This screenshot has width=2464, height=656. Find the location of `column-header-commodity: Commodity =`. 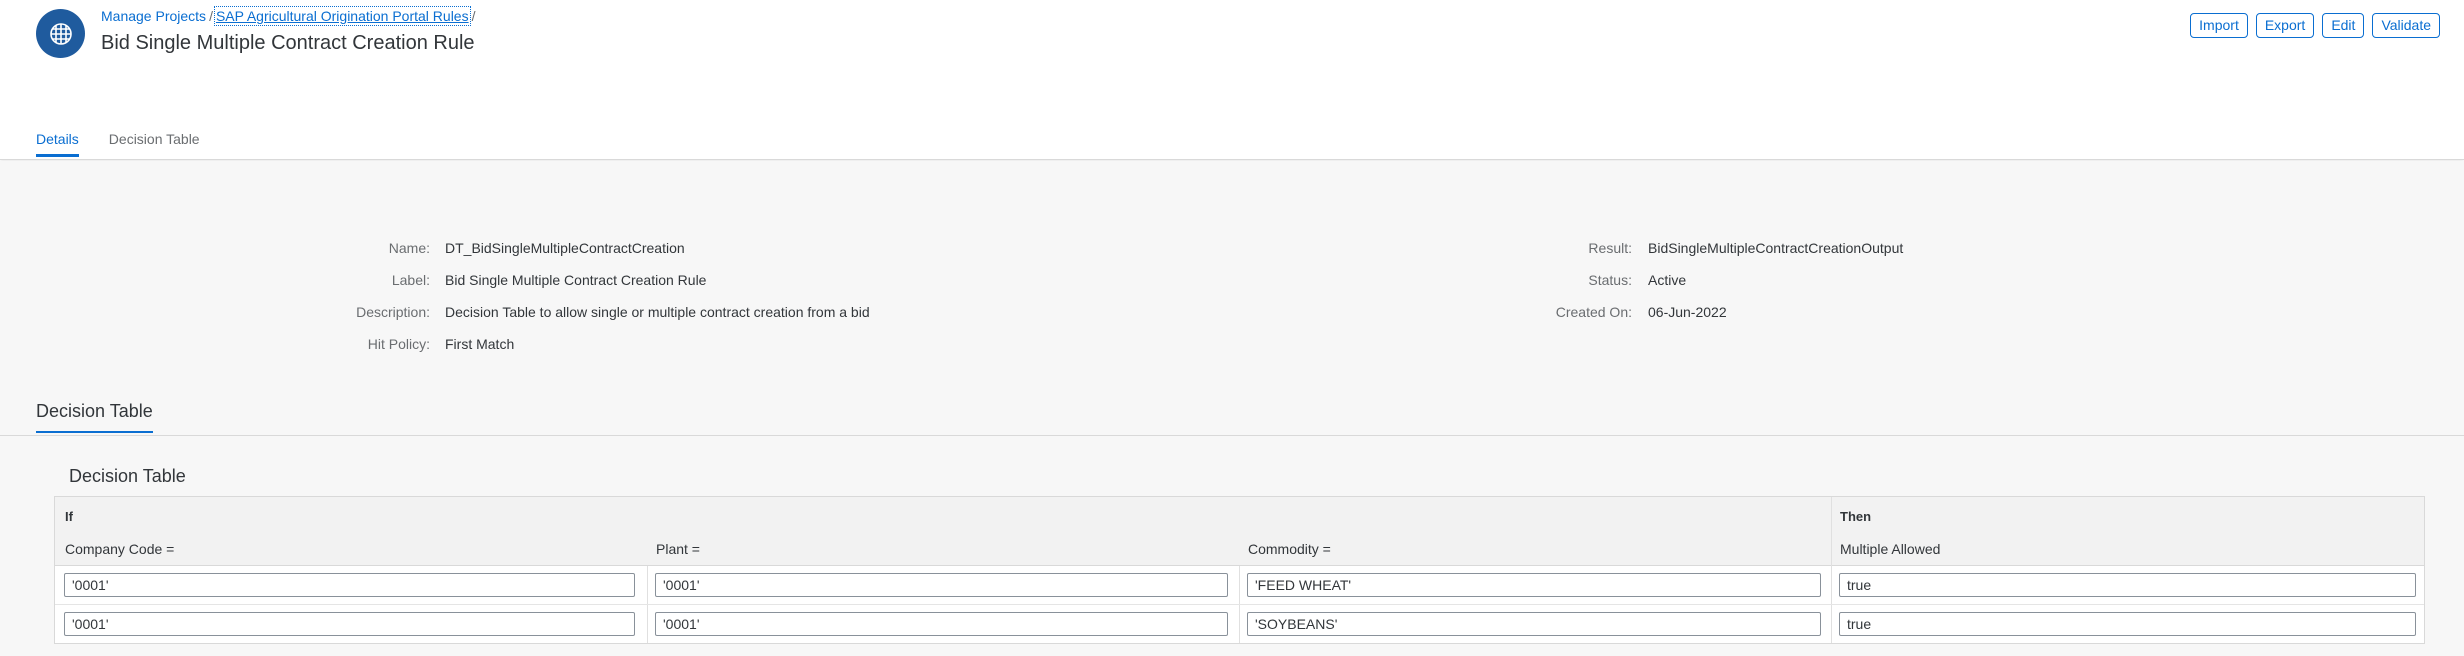

column-header-commodity: Commodity = is located at coordinates (1289, 549).